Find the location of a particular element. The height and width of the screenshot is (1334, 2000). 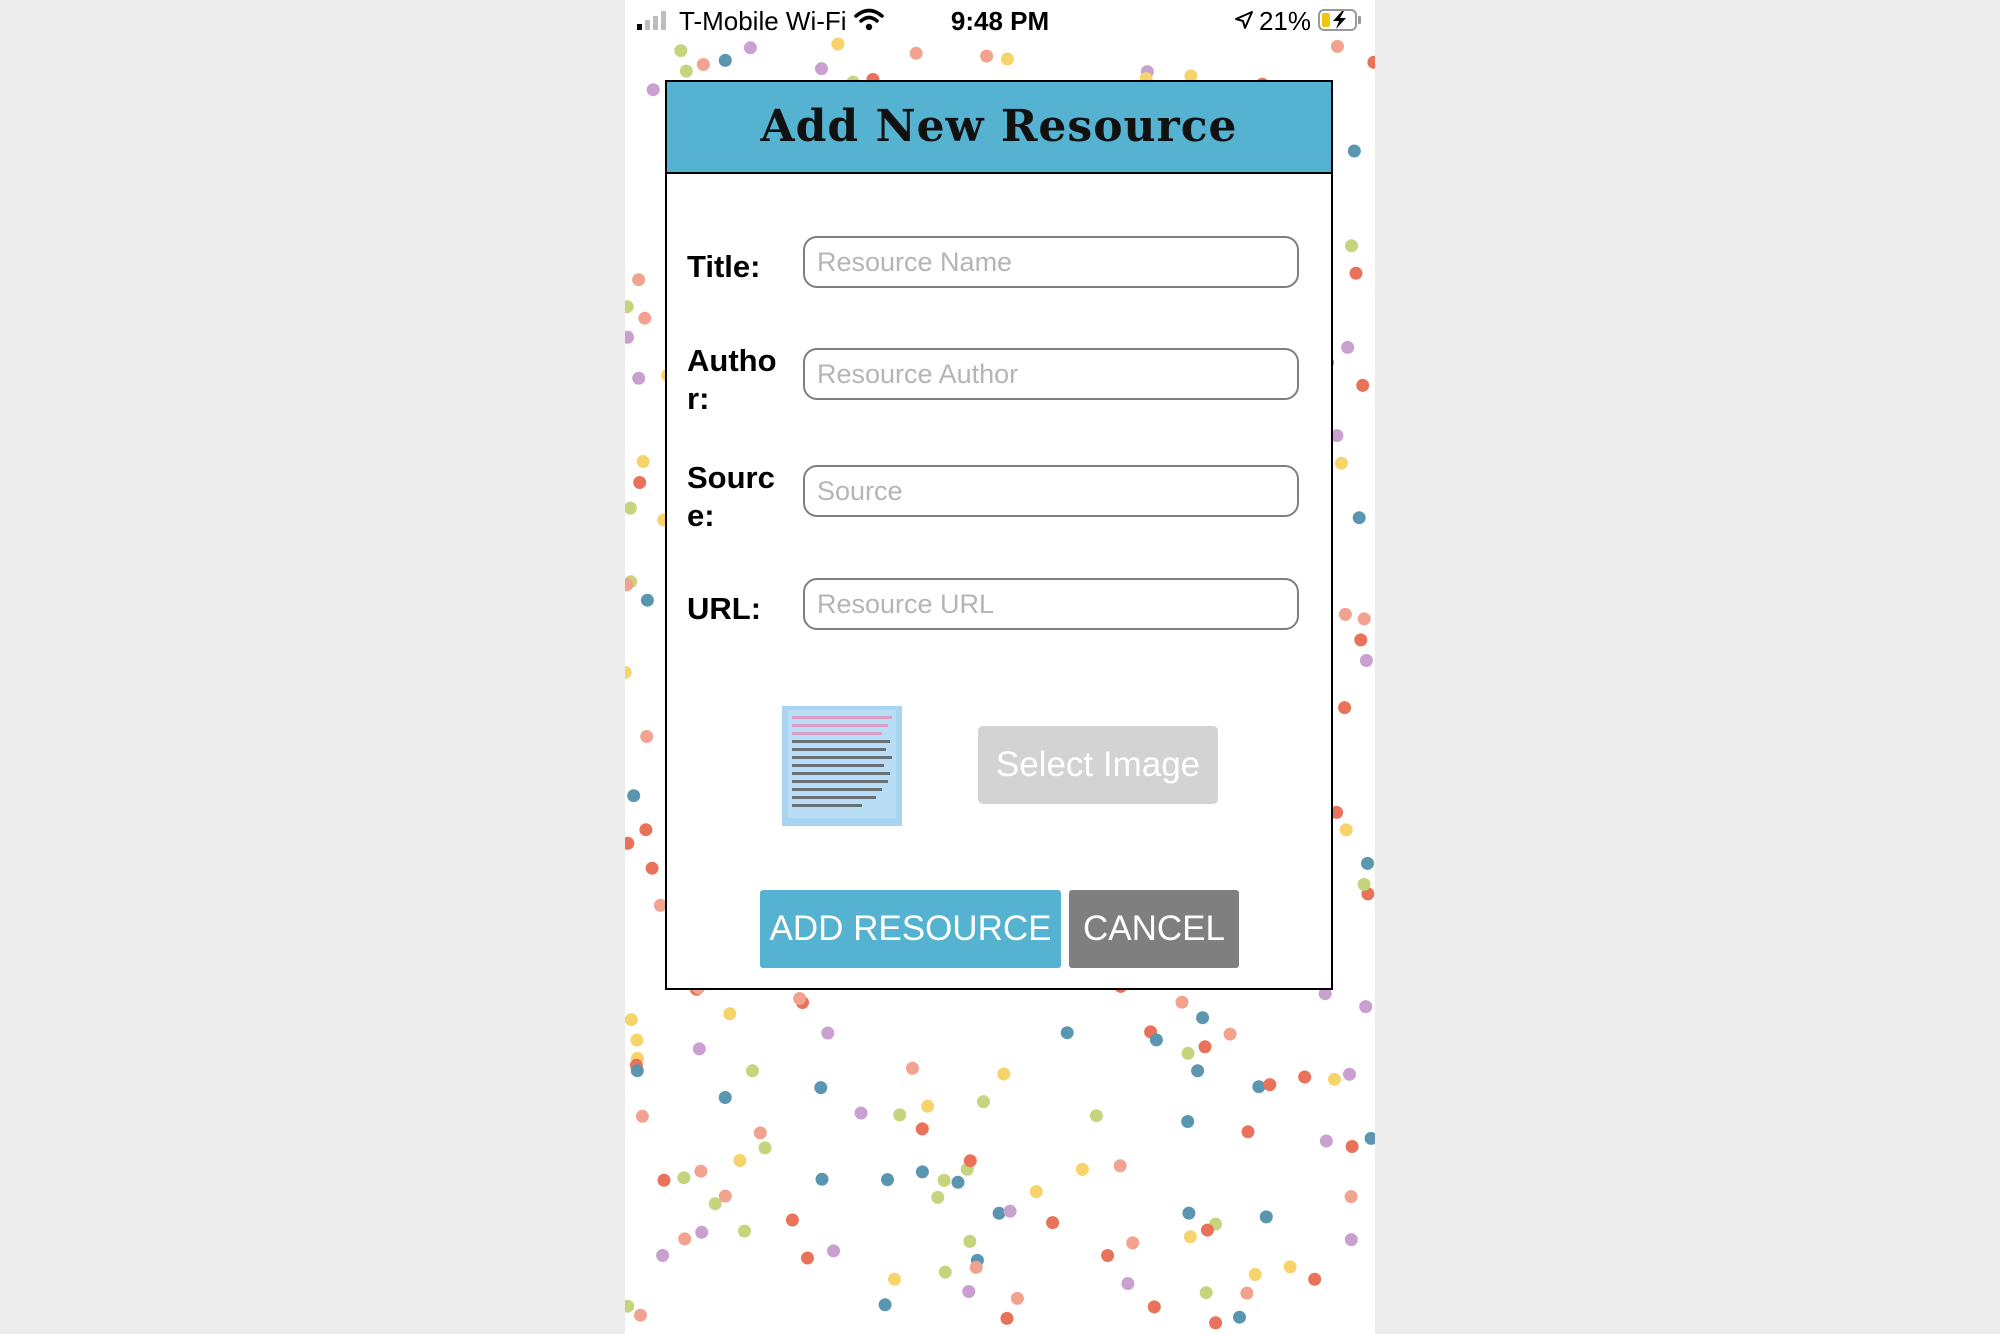

source-label: Source: is located at coordinates (731, 496).